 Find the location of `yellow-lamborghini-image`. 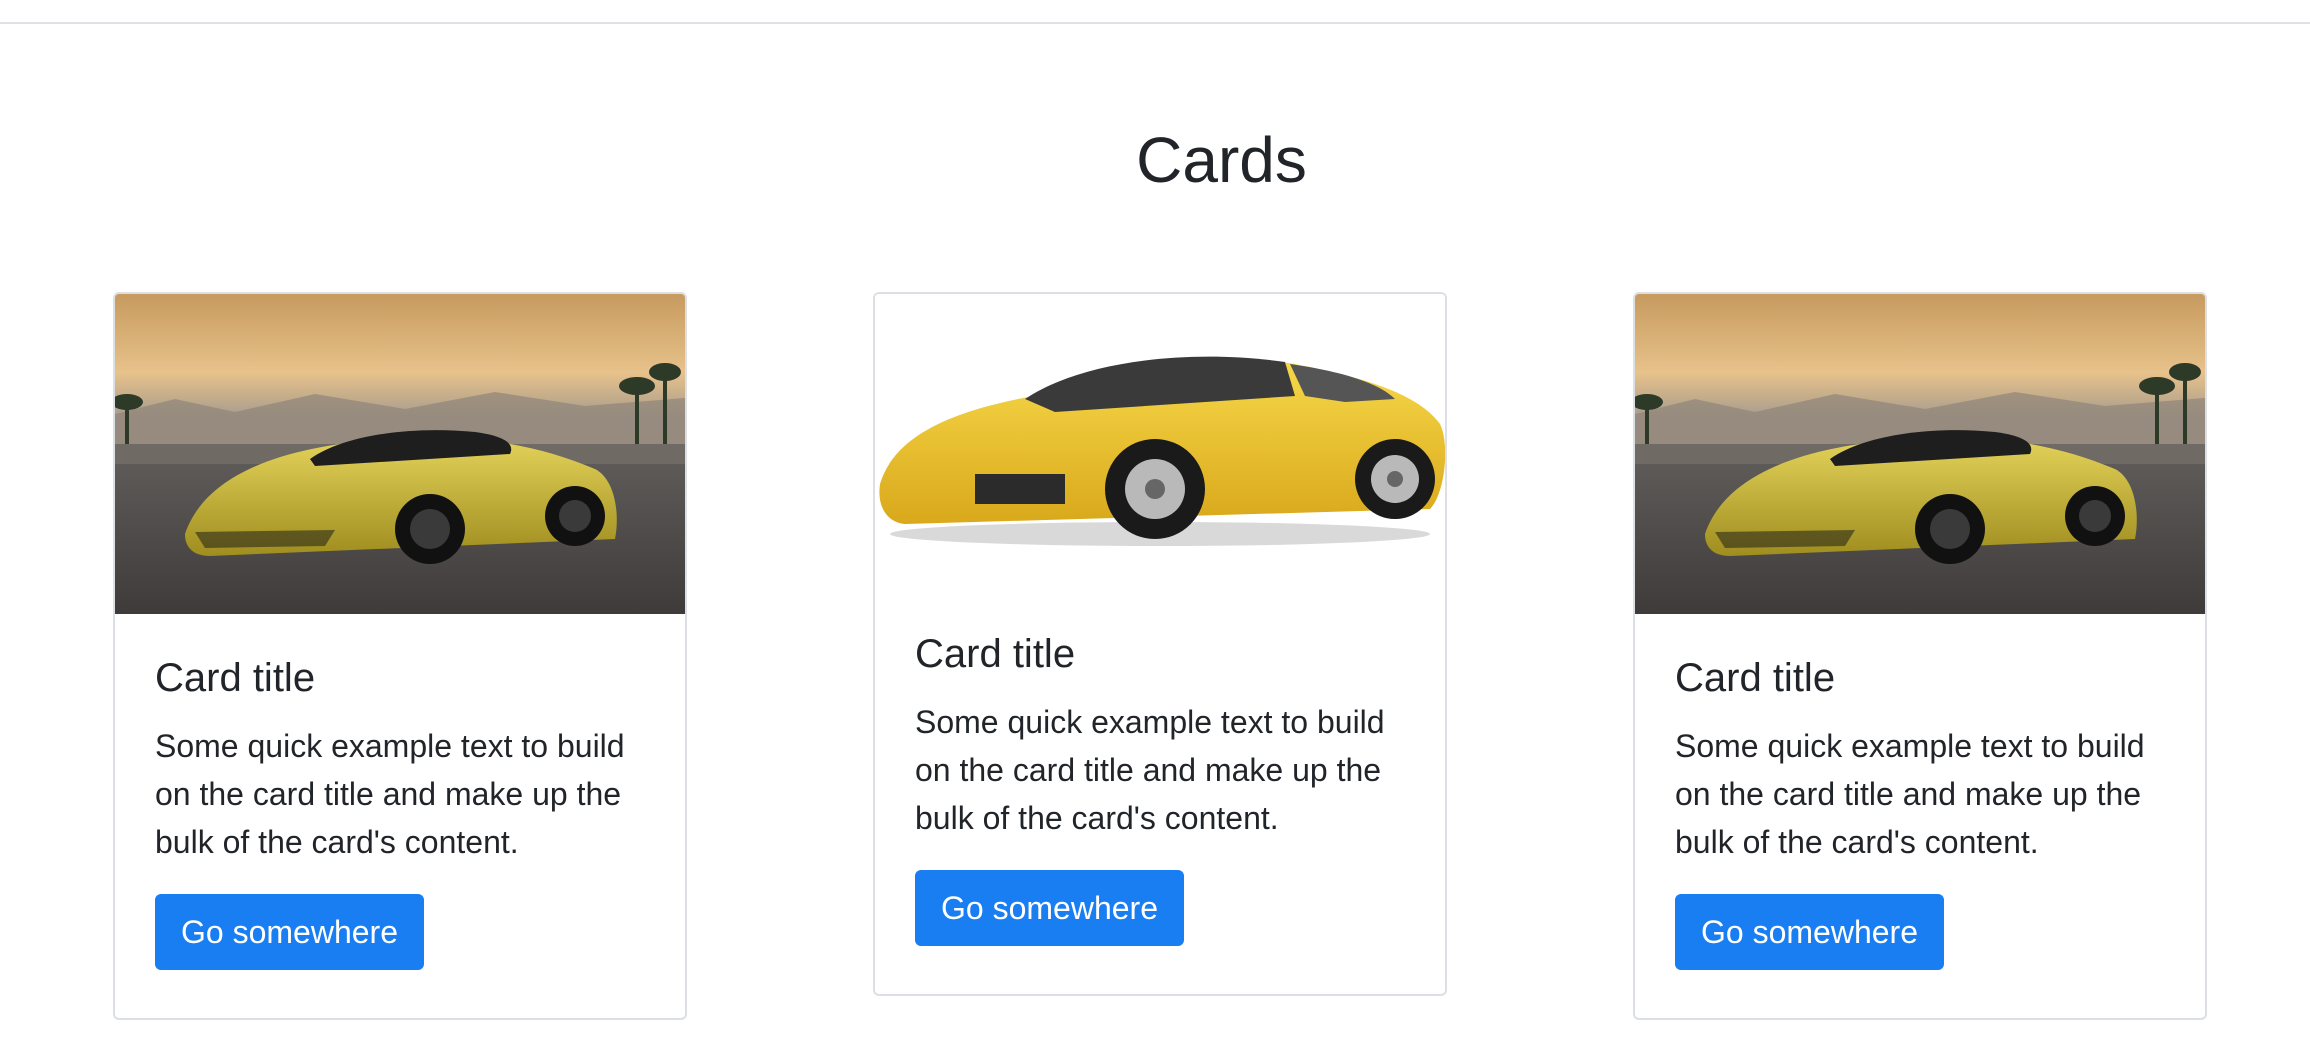

yellow-lamborghini-image is located at coordinates (1160, 442).